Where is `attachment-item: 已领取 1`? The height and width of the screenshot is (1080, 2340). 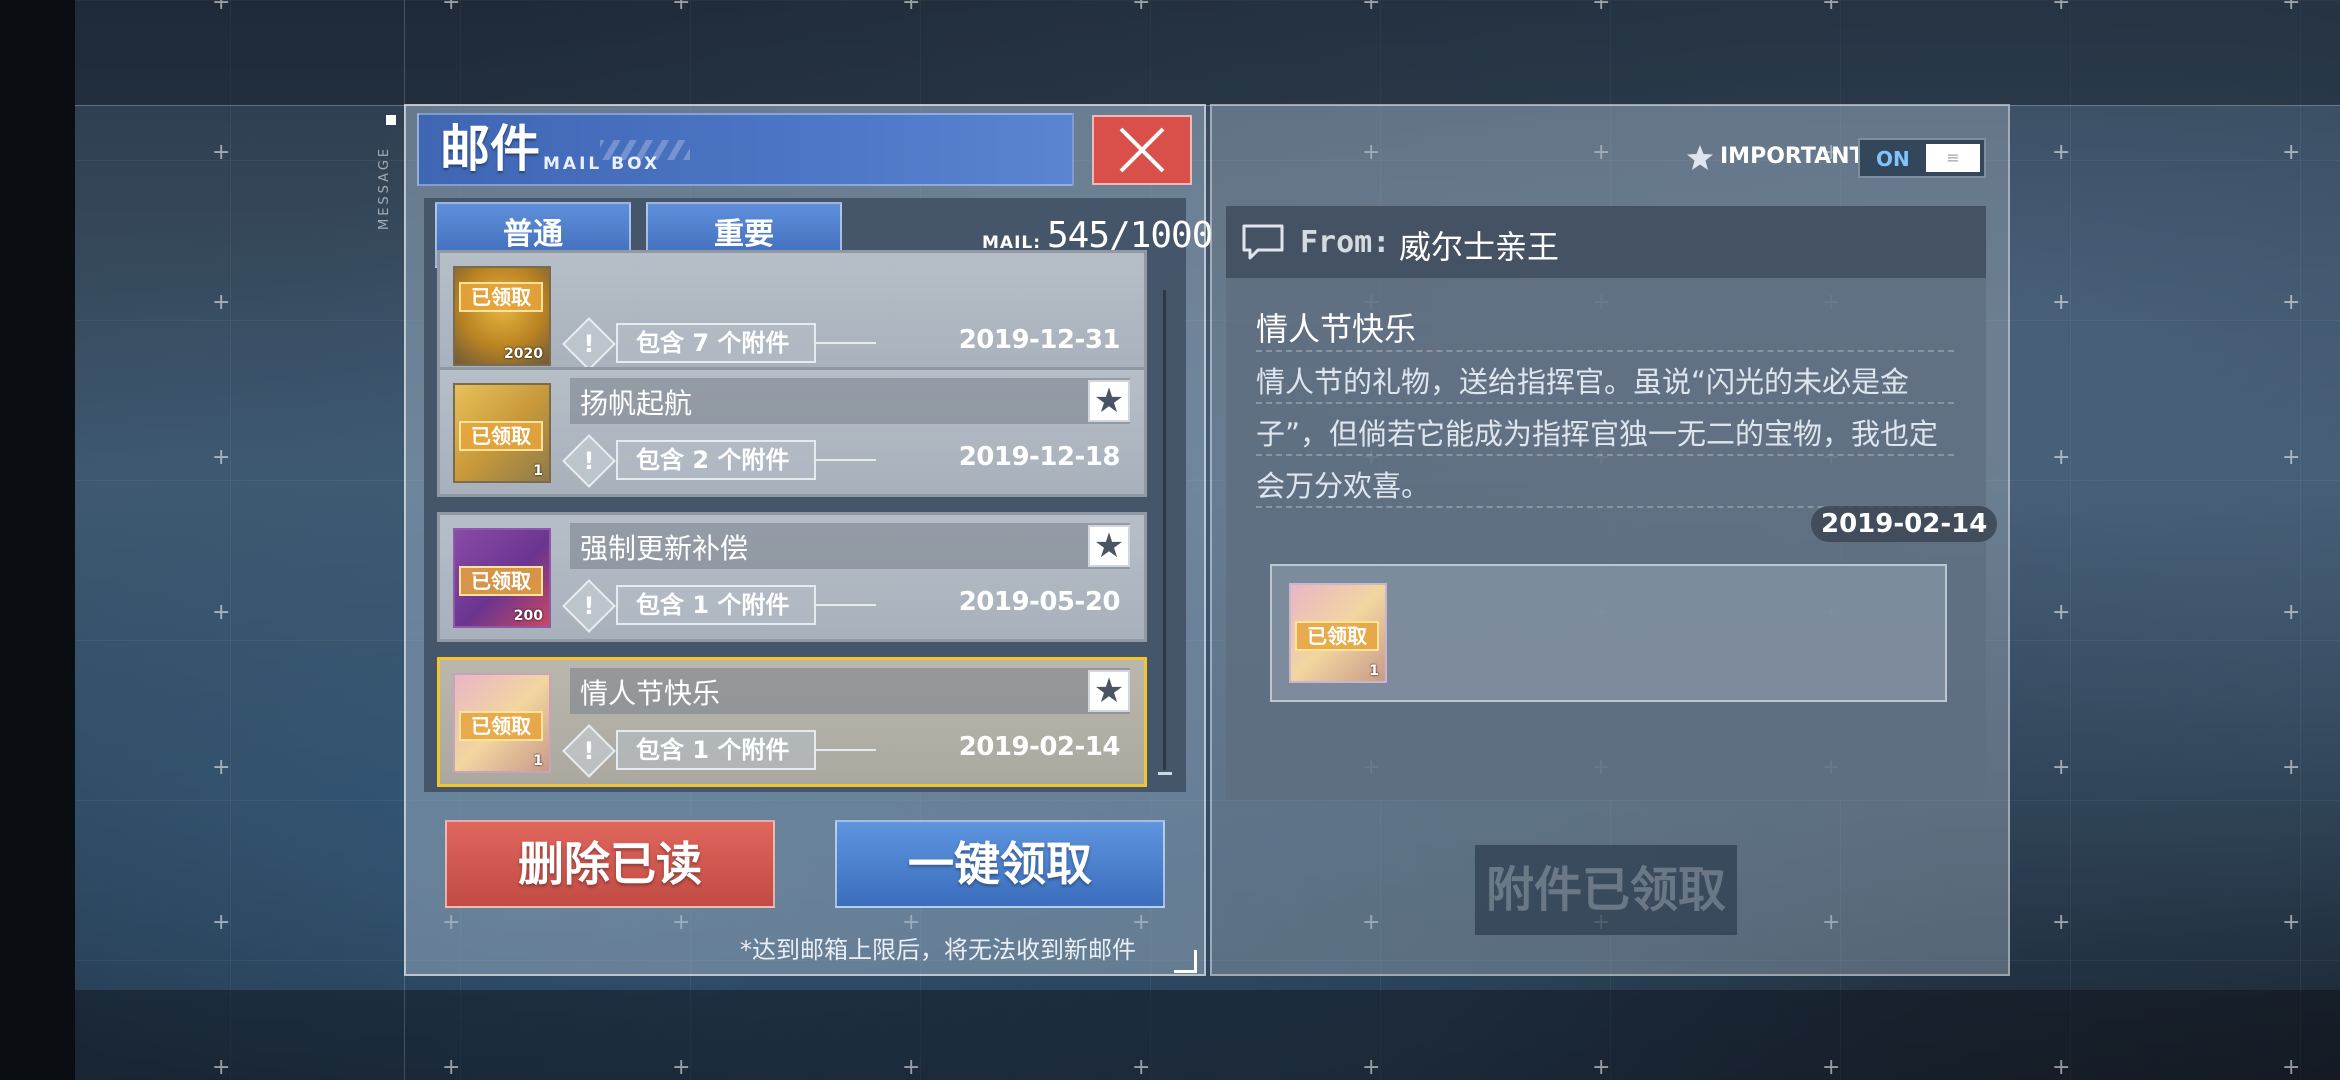 attachment-item: 已领取 1 is located at coordinates (1338, 633).